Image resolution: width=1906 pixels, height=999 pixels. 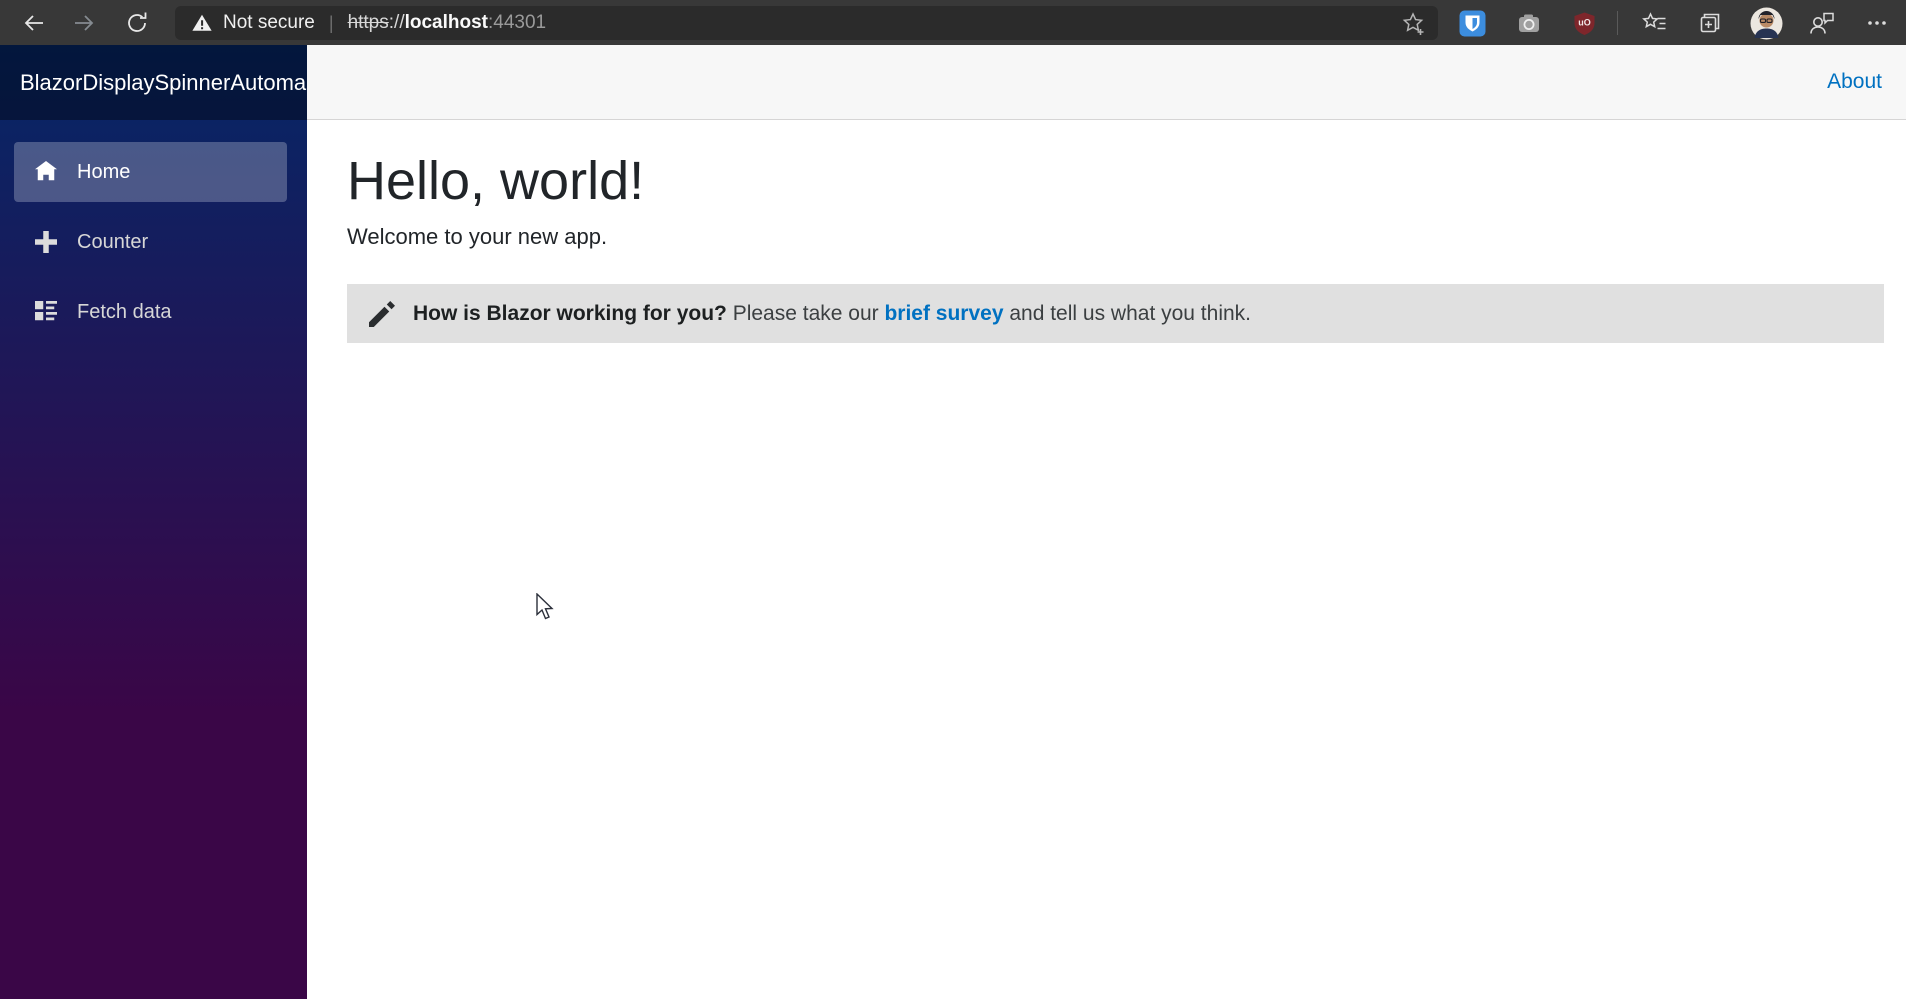 I want to click on refresh-button, so click(x=137, y=23).